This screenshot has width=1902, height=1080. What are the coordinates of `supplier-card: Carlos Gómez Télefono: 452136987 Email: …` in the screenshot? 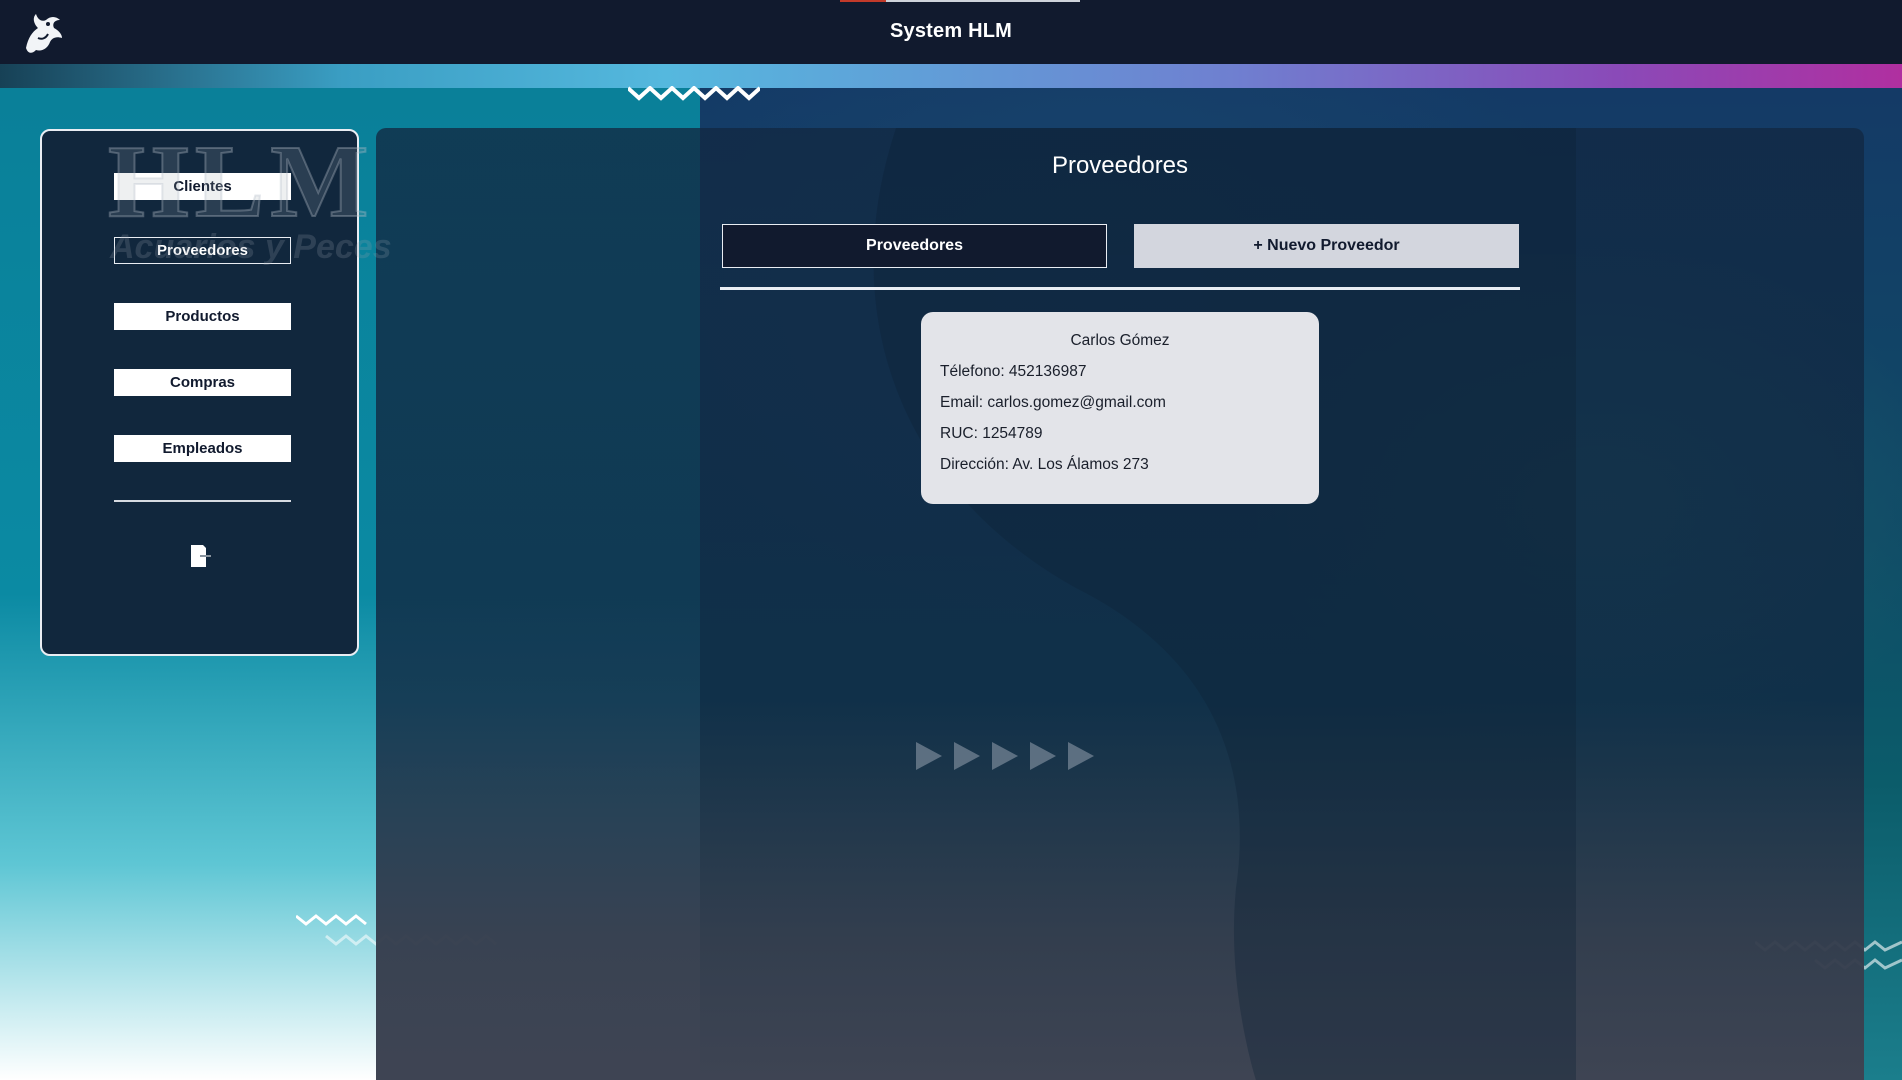 It's located at (1120, 408).